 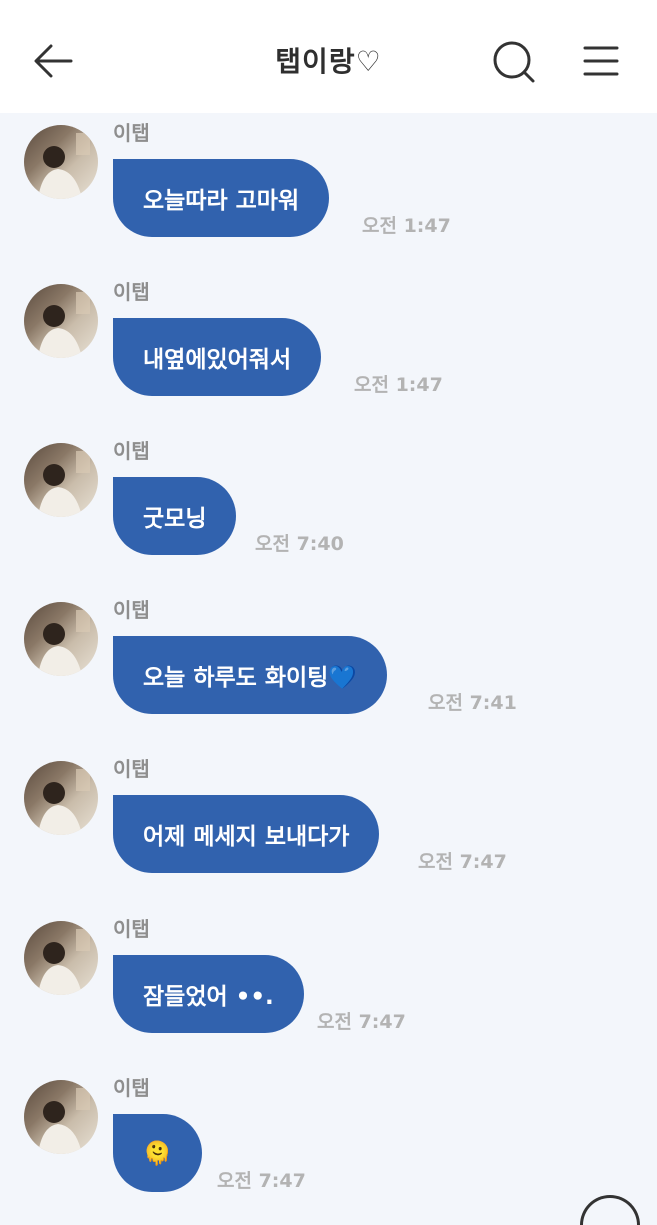 I want to click on message-item: 이탭 잠들었어 ••. 오전 7:47, so click(x=328, y=989).